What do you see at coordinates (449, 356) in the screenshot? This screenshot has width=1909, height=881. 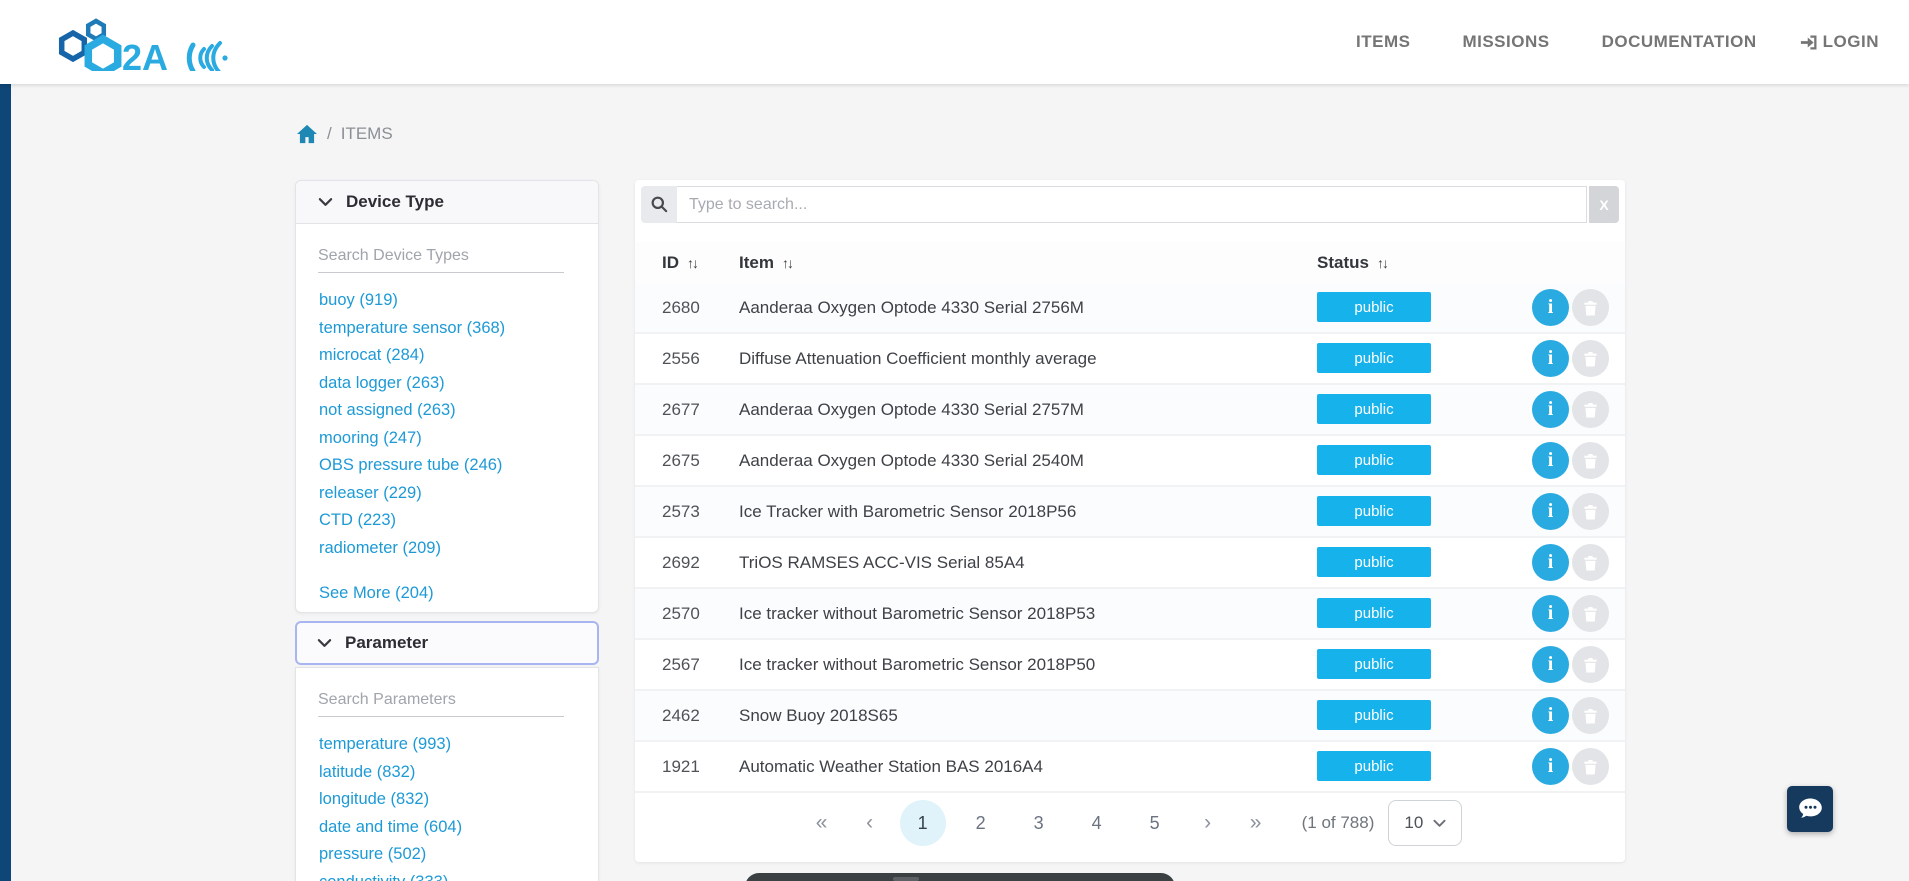 I see `device-type-filter-link: microcat (284)` at bounding box center [449, 356].